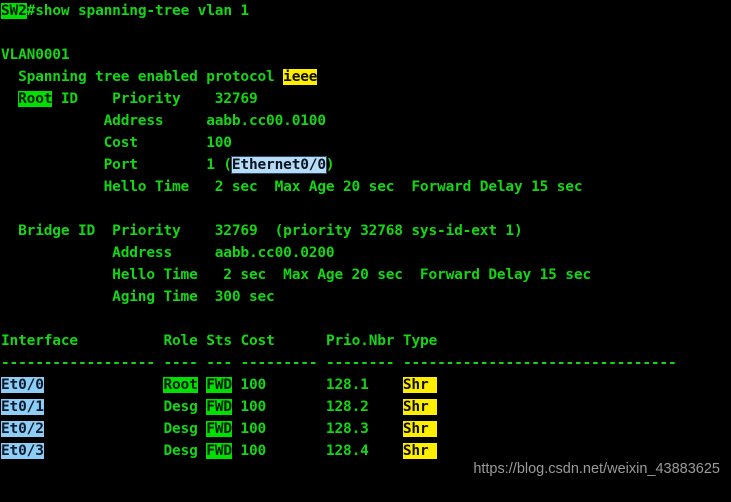 This screenshot has height=502, width=731. What do you see at coordinates (142, 11) in the screenshot?
I see `command-text: show spanning-tree vlan 1` at bounding box center [142, 11].